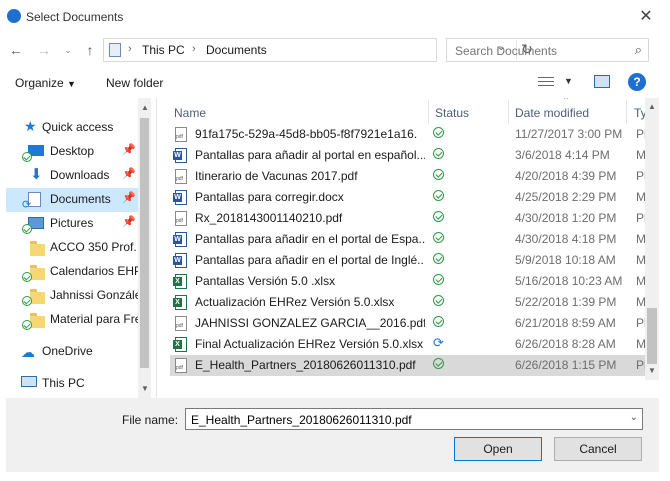 The width and height of the screenshot is (670, 481). I want to click on file-date-modified: 5/9/2018 10:18 AM, so click(565, 260).